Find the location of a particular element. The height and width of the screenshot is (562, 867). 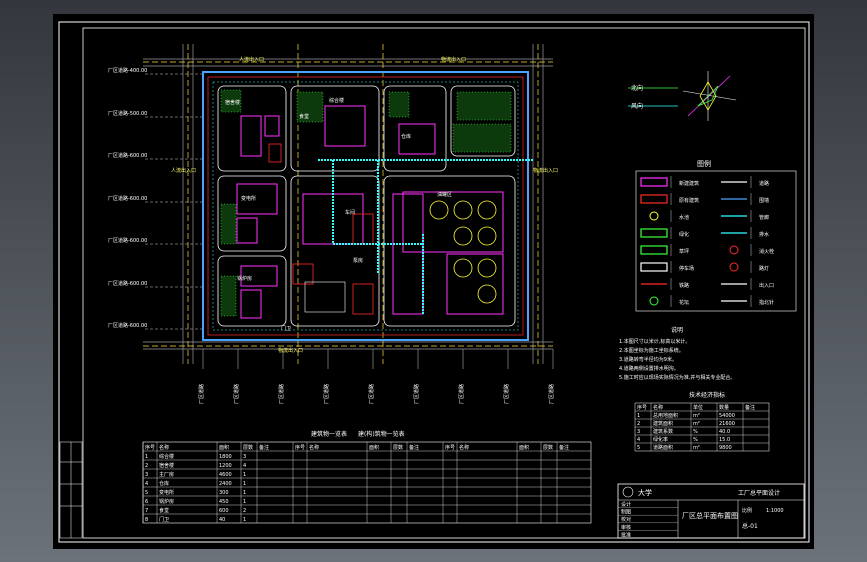

tech-table-cell: 建筑系数 is located at coordinates (663, 431).